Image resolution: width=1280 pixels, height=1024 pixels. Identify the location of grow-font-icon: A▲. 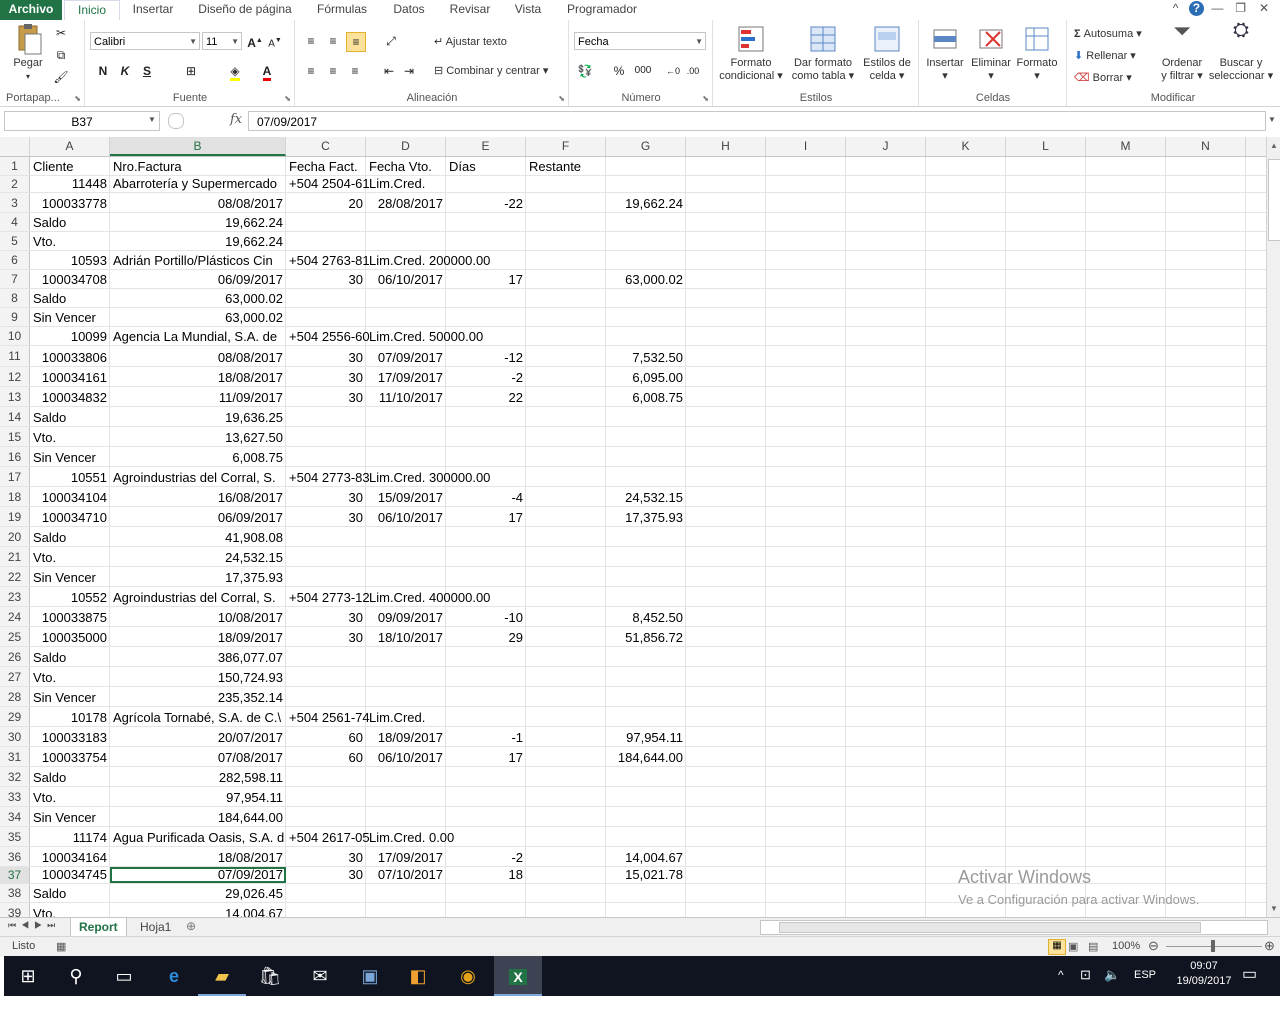
(255, 41).